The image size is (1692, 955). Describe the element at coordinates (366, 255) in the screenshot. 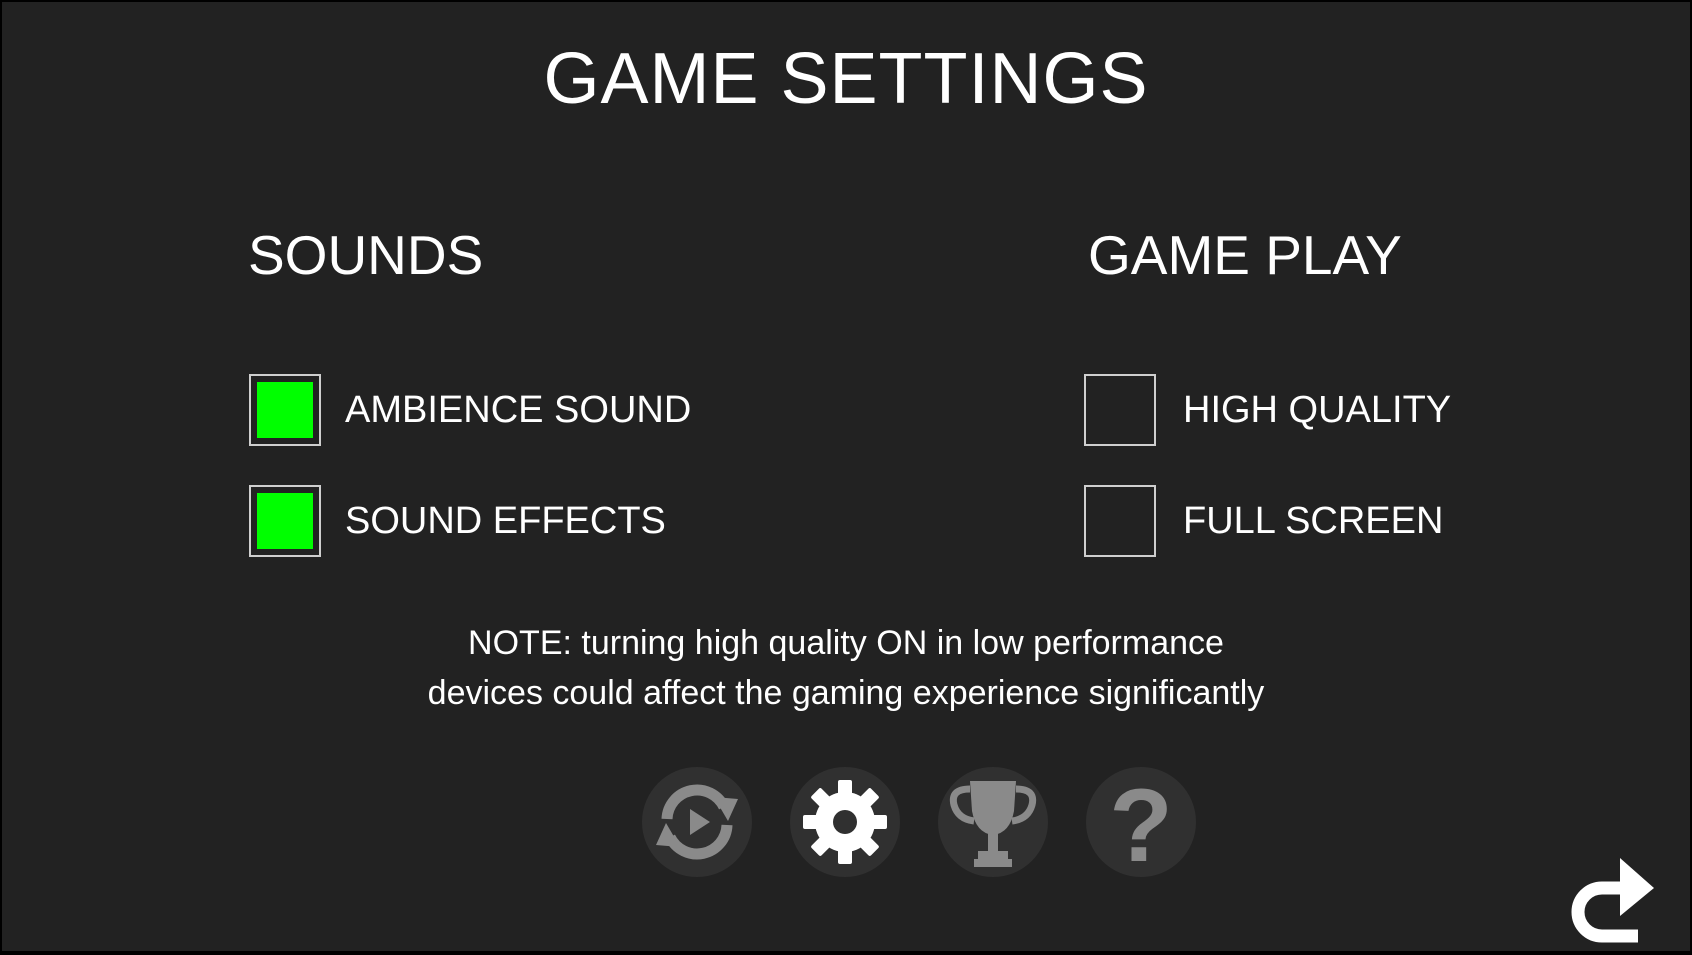

I see `sounds-heading: SOUNDS` at that location.